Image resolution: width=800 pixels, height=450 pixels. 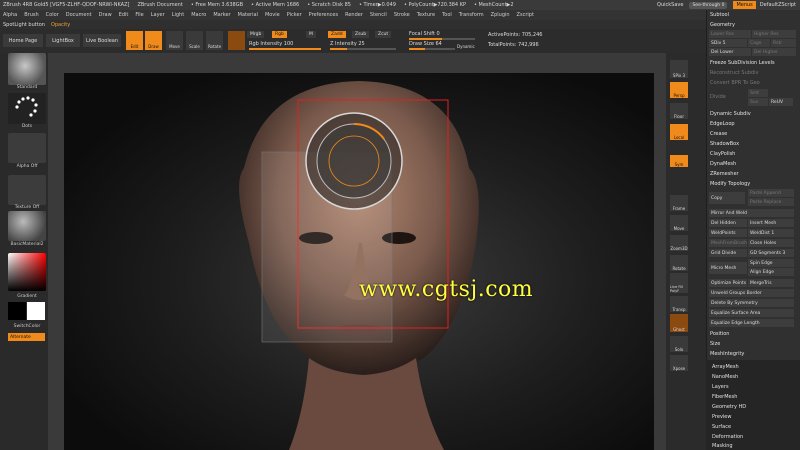 What do you see at coordinates (771, 283) in the screenshot?
I see `mergetris-button: MergeTris` at bounding box center [771, 283].